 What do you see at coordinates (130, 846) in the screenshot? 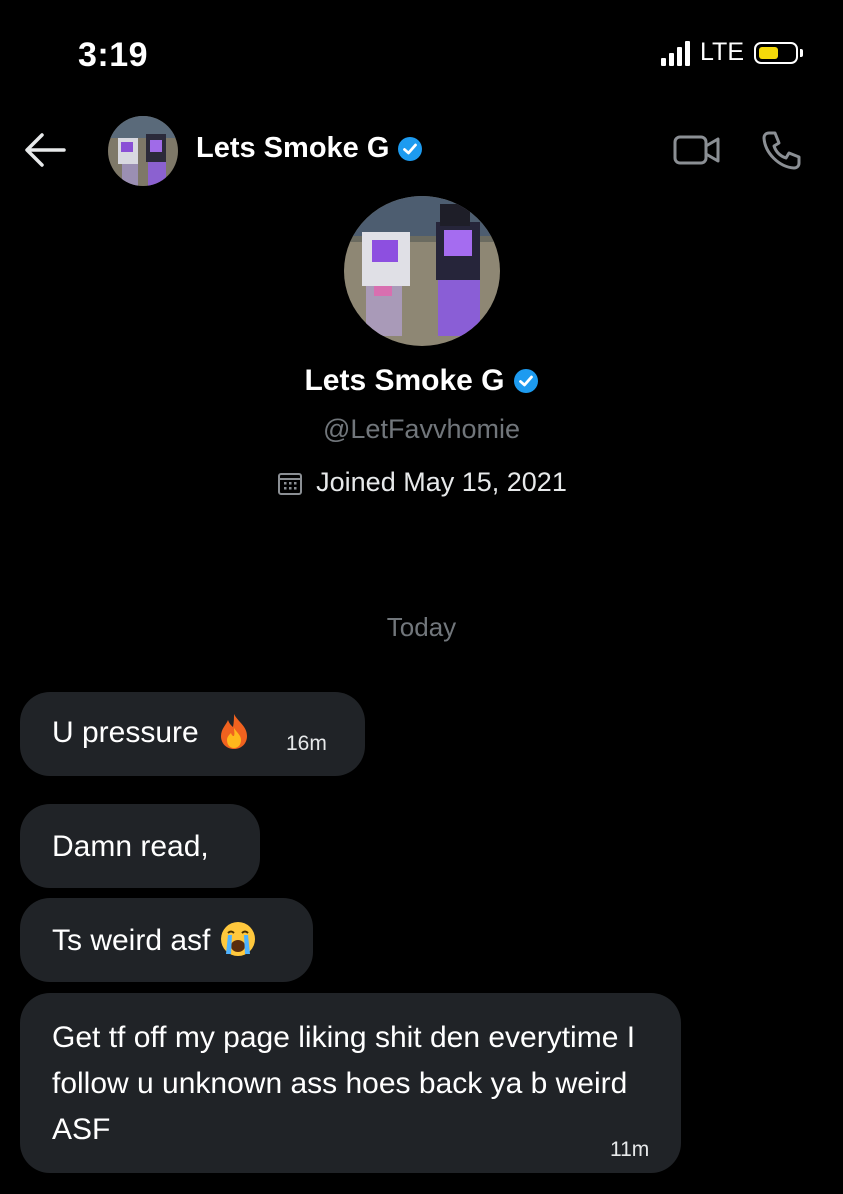
I see `message-text: Damn read,` at bounding box center [130, 846].